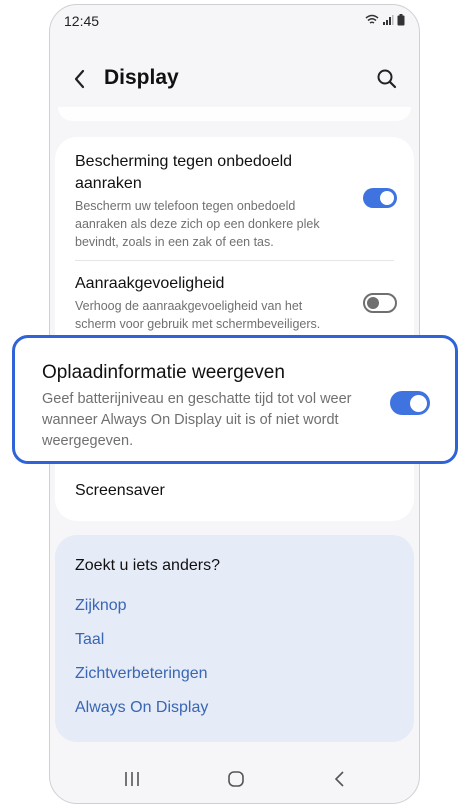  What do you see at coordinates (234, 22) in the screenshot?
I see `status-bar: 12:45` at bounding box center [234, 22].